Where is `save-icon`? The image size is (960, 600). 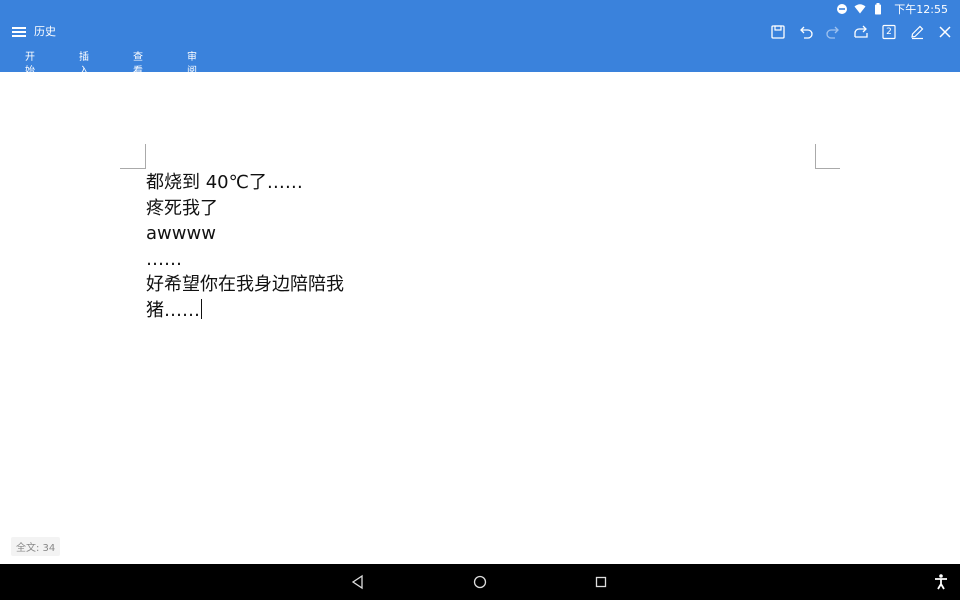
save-icon is located at coordinates (778, 32).